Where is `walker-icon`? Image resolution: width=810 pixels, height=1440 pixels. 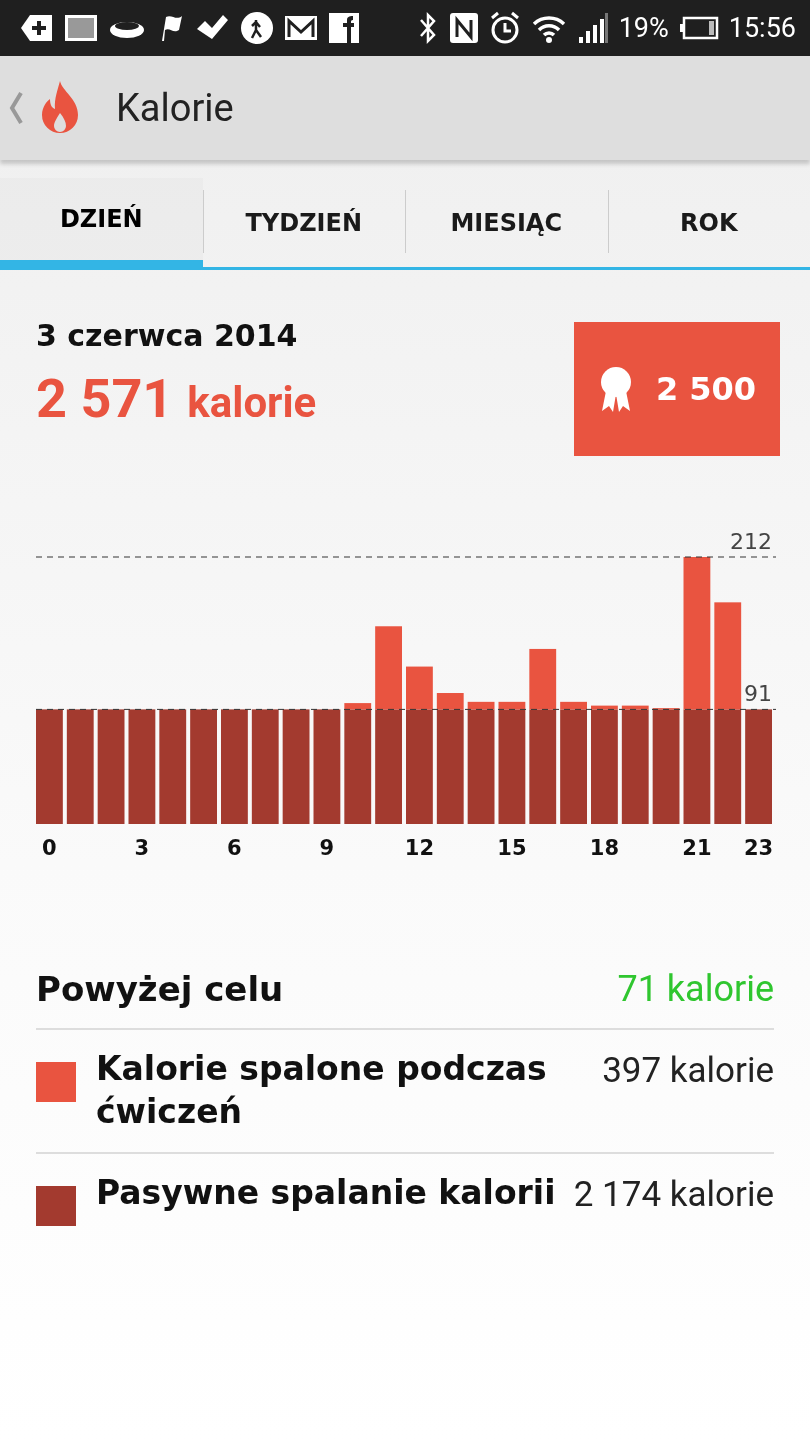
walker-icon is located at coordinates (257, 28).